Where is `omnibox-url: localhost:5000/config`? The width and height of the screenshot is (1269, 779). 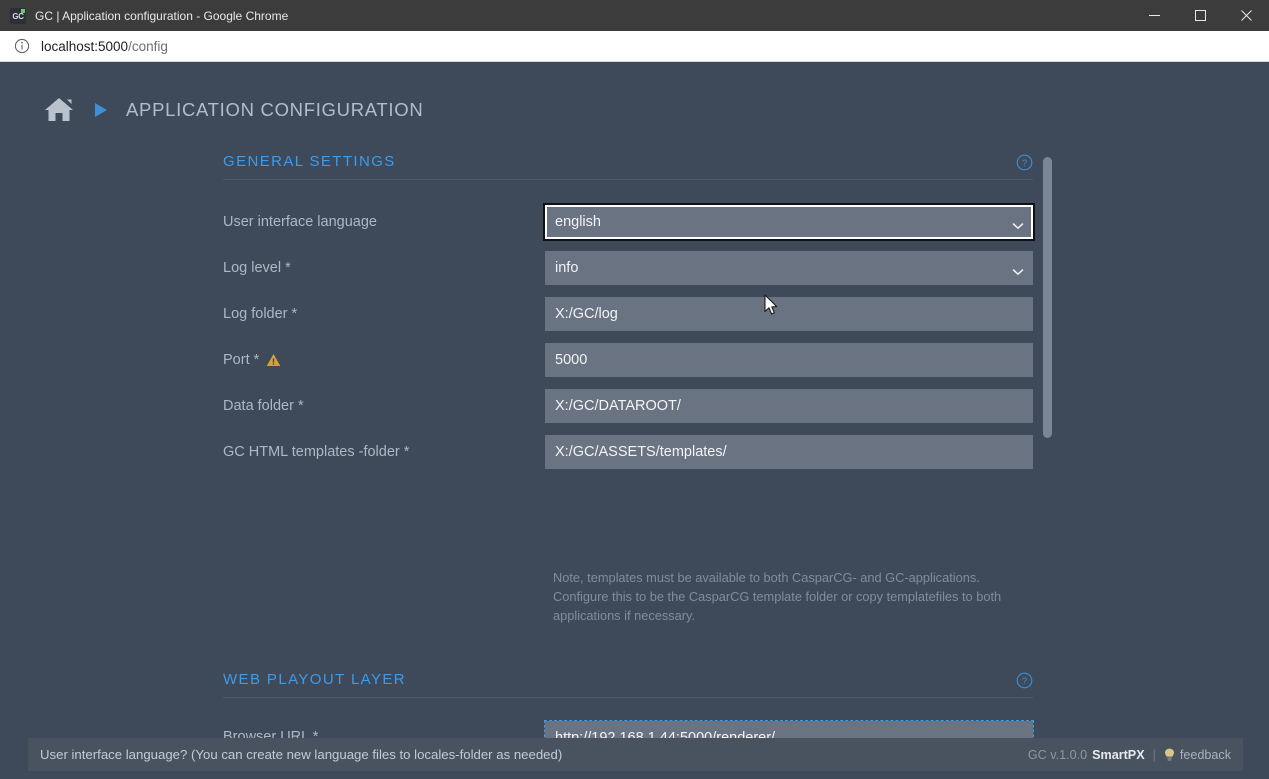
omnibox-url: localhost:5000/config is located at coordinates (104, 46).